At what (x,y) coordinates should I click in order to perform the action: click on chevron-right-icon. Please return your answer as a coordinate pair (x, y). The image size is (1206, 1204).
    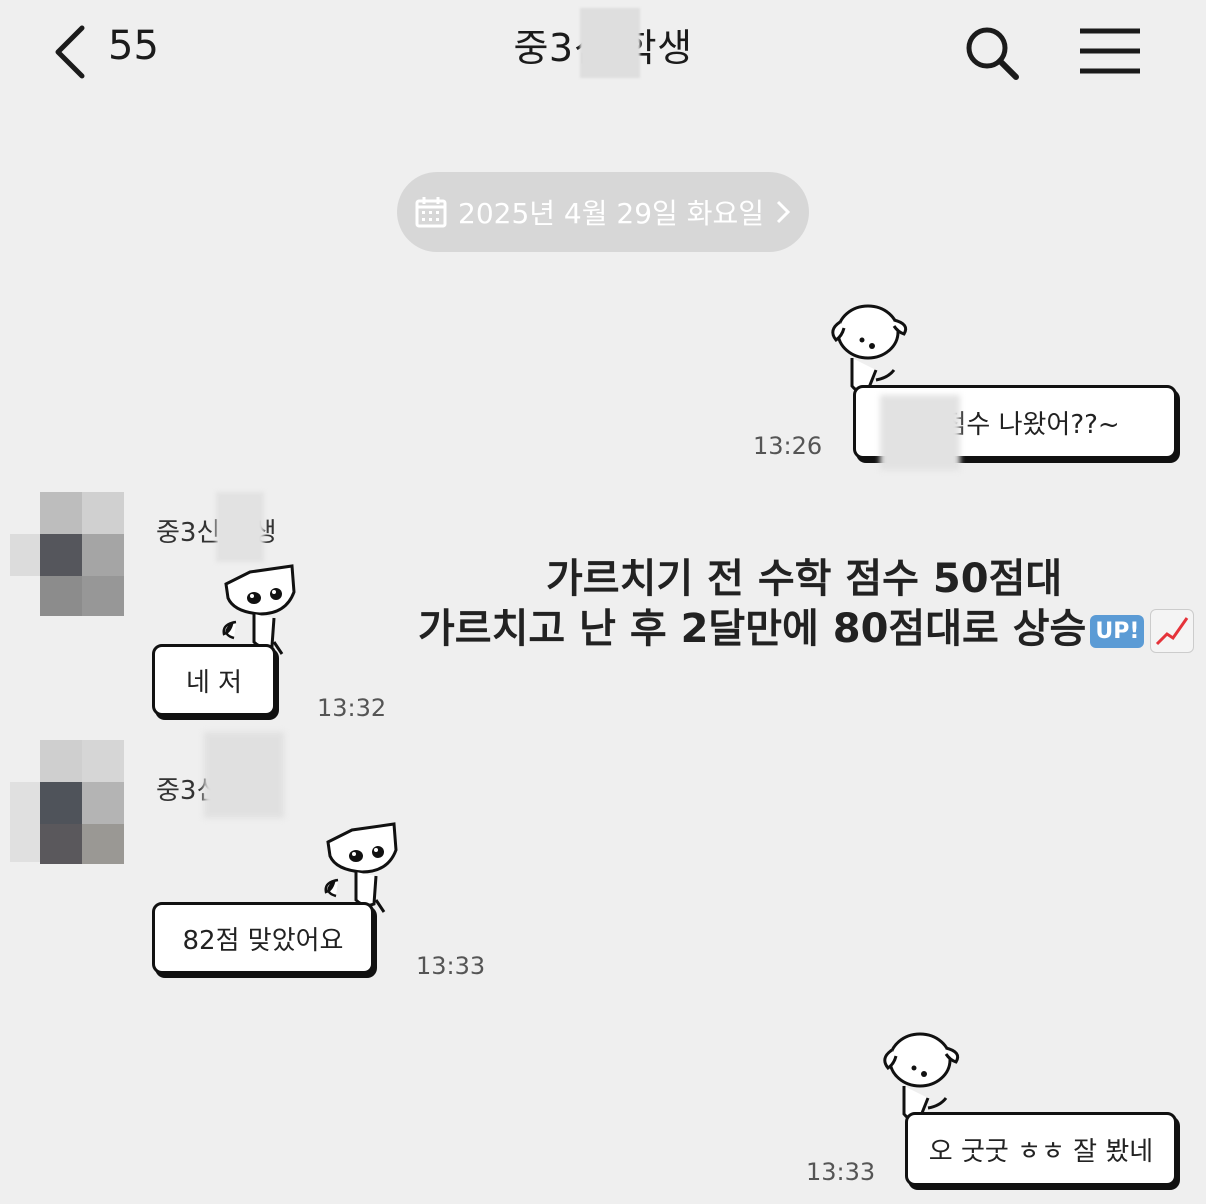
    Looking at the image, I should click on (783, 212).